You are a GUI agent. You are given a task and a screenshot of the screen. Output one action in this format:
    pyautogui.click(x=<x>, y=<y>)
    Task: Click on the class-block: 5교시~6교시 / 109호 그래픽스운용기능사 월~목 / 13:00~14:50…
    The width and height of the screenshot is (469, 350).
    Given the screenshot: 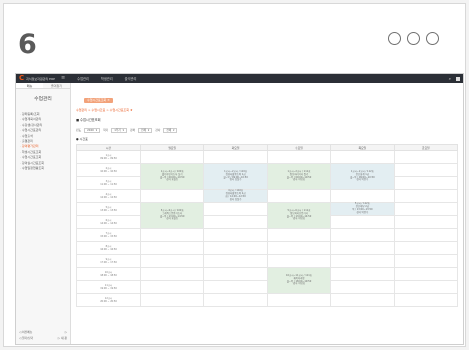 What is the action you would take?
    pyautogui.click(x=172, y=215)
    